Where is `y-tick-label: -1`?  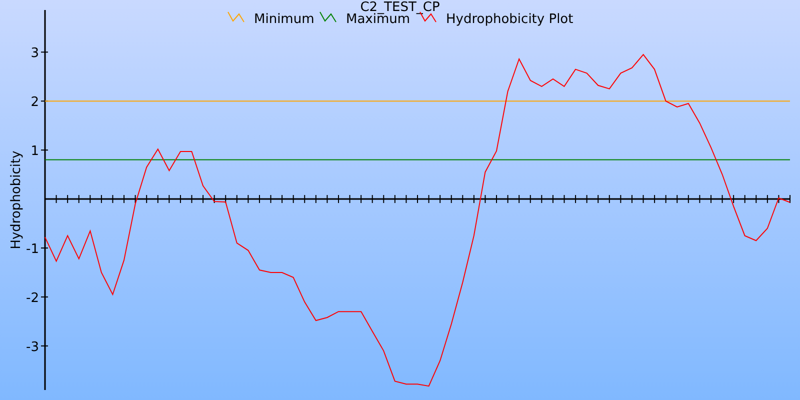 y-tick-label: -1 is located at coordinates (32, 249).